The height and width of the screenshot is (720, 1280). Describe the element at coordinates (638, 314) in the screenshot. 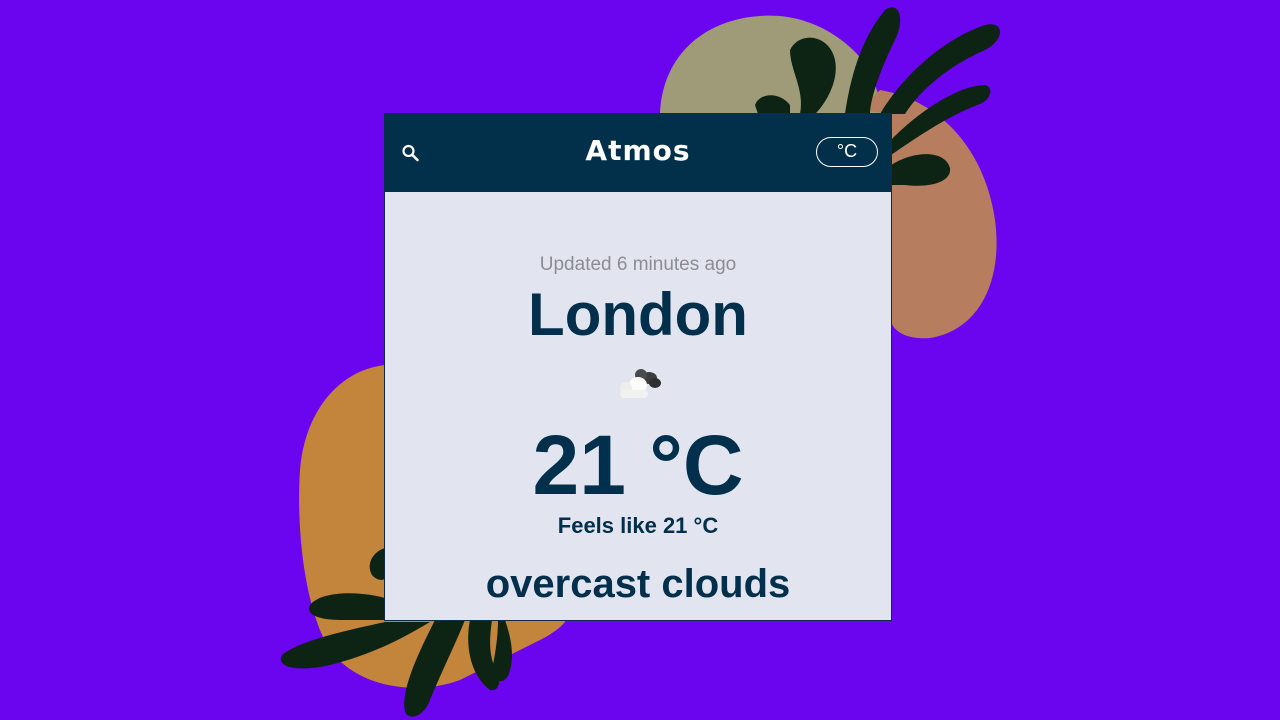

I see `city-name: London` at that location.